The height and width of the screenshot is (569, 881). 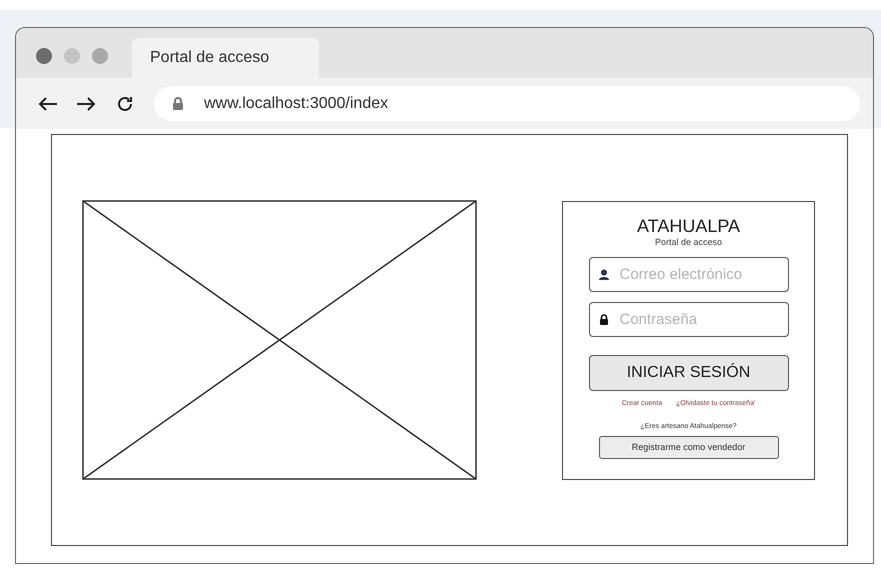 What do you see at coordinates (296, 104) in the screenshot?
I see `url-text: www.localhost:3000/index` at bounding box center [296, 104].